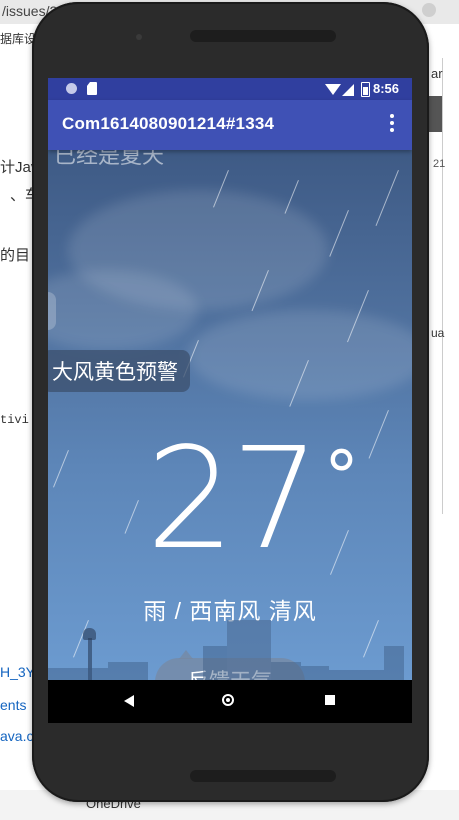 The height and width of the screenshot is (820, 459). Describe the element at coordinates (439, 164) in the screenshot. I see `bg-right-text-2: 21` at that location.